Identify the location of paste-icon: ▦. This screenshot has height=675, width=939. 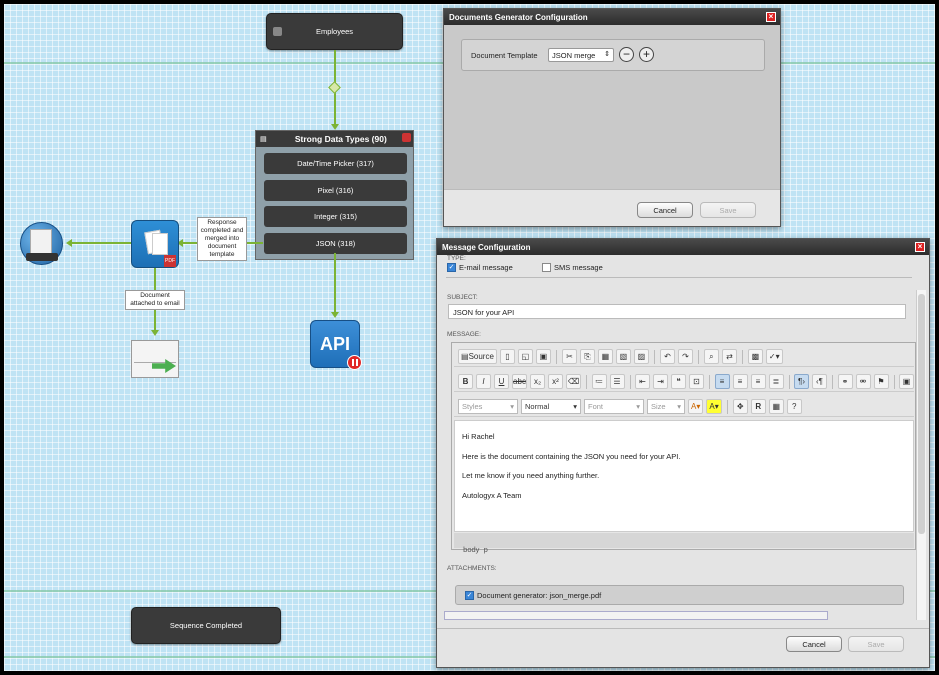
(605, 356).